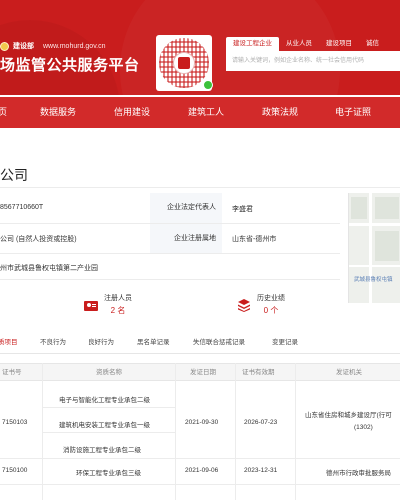 Image resolution: width=400 pixels, height=500 pixels. What do you see at coordinates (186, 208) in the screenshot?
I see `legal-rep-label: 企业法定代表人` at bounding box center [186, 208].